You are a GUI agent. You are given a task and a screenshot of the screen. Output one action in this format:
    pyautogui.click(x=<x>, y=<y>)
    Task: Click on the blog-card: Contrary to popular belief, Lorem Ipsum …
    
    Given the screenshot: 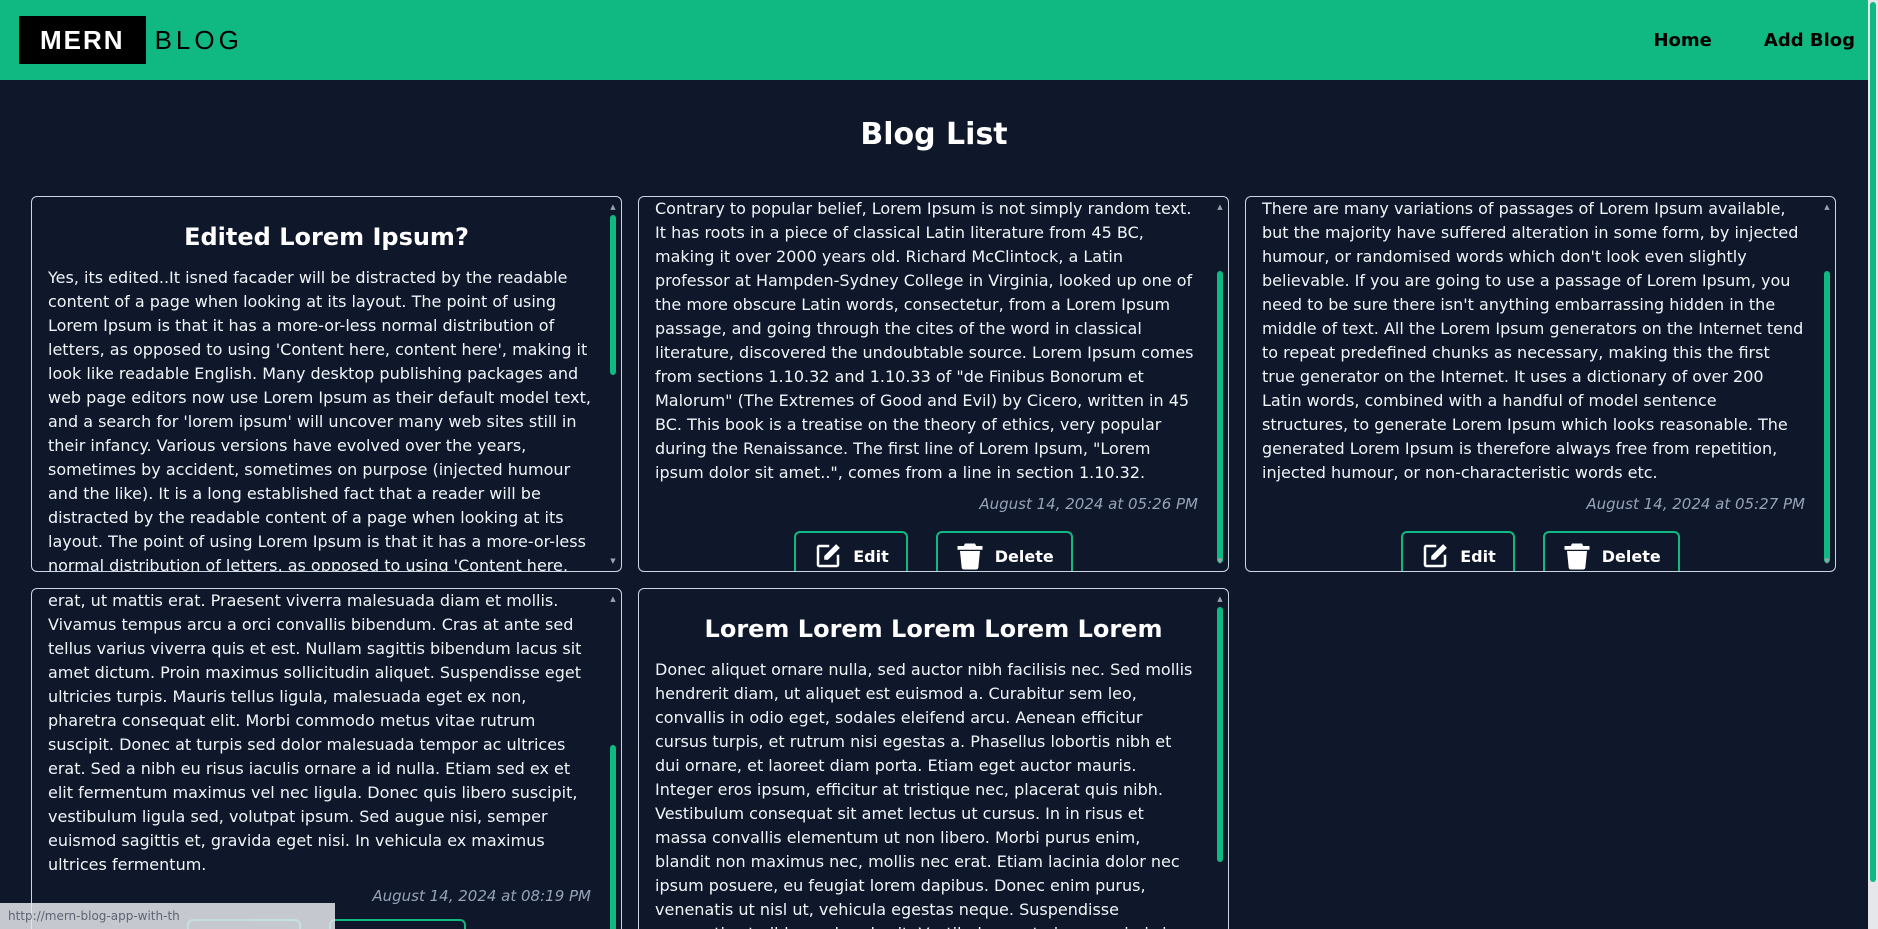 What is the action you would take?
    pyautogui.click(x=933, y=384)
    